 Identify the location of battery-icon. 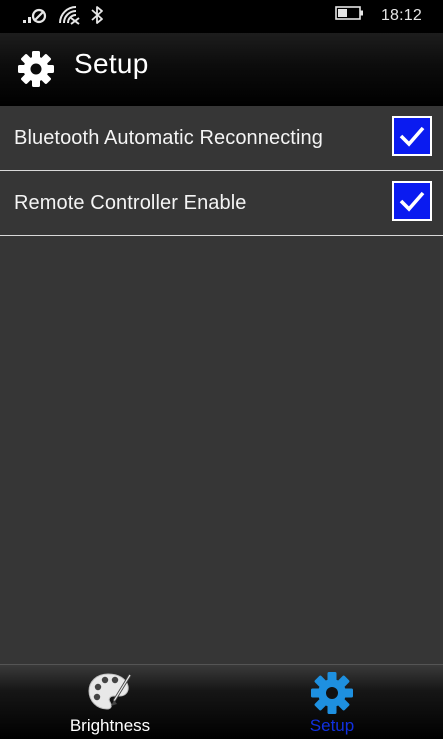
(350, 15).